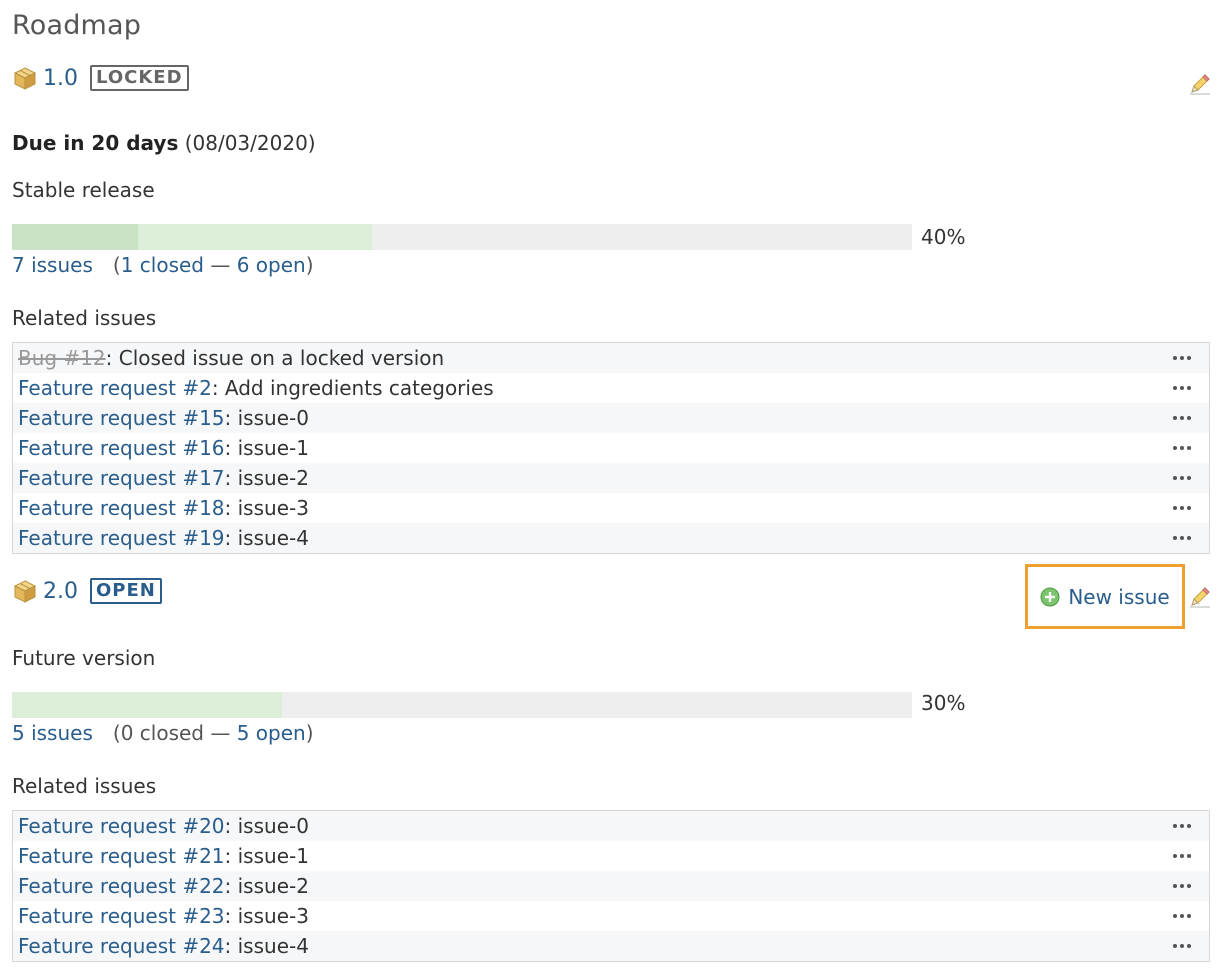 The width and height of the screenshot is (1230, 978). I want to click on version-description: Future version, so click(84, 658).